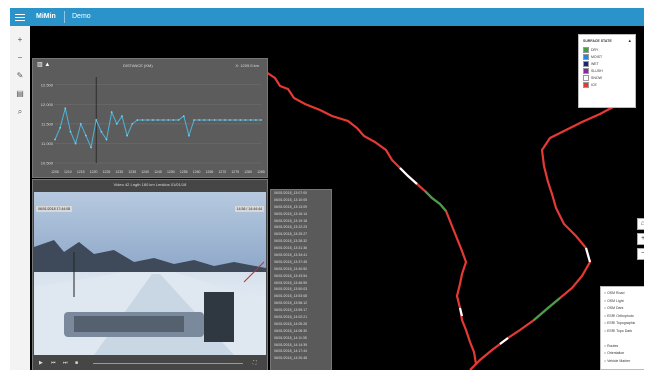 This screenshot has width=651, height=374. What do you see at coordinates (640, 239) in the screenshot?
I see `map-zoom-in-button: +` at bounding box center [640, 239].